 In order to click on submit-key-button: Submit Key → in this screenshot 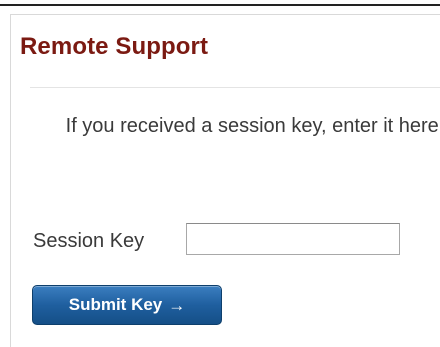, I will do `click(127, 305)`.